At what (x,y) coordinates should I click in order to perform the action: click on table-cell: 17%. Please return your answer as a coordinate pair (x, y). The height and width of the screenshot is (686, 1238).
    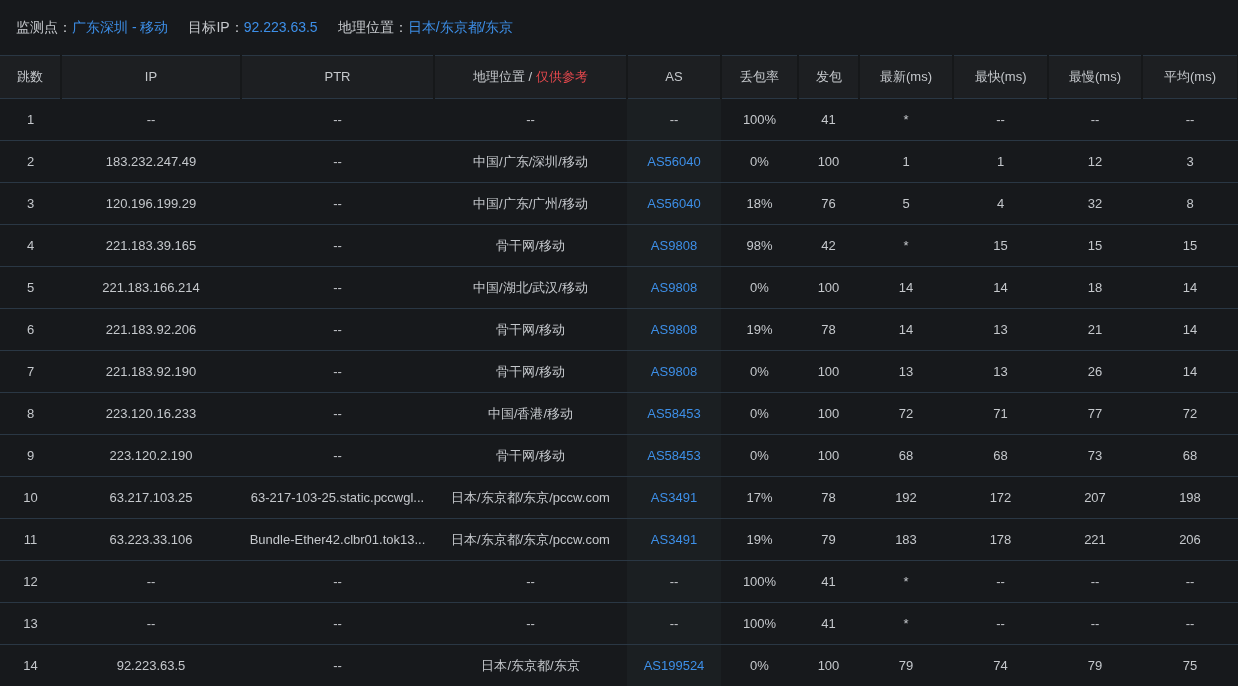
    Looking at the image, I should click on (759, 497).